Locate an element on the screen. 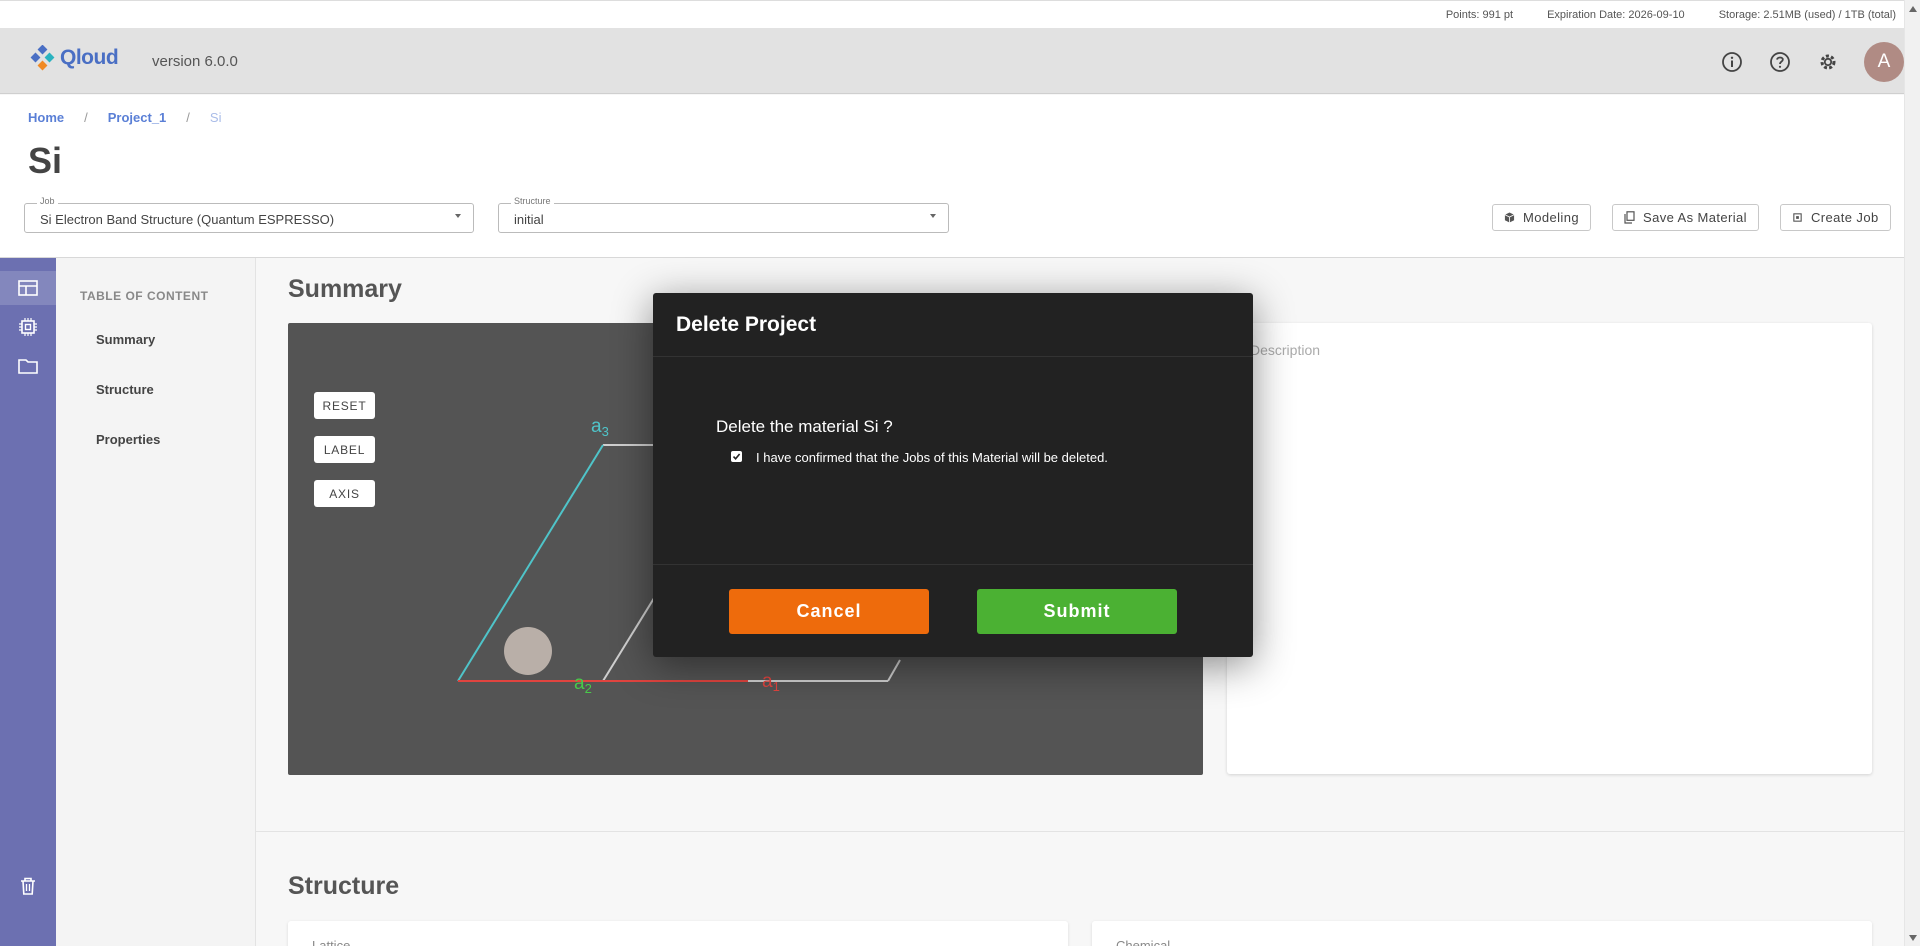  breadcrumb-project: Project_1 is located at coordinates (137, 117).